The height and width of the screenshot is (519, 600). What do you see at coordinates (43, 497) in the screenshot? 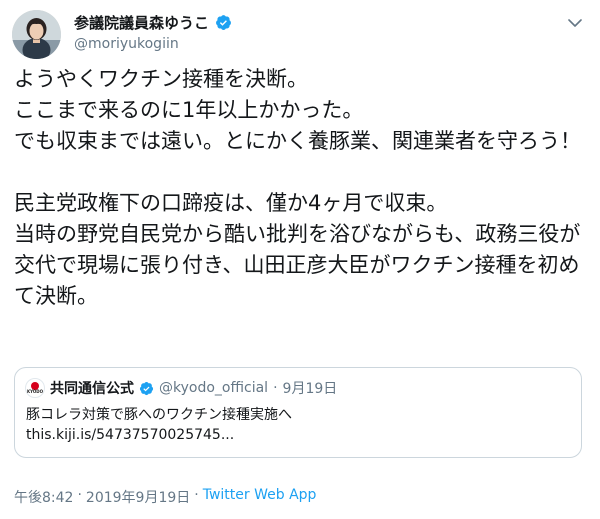
I see `tweet-time: 午後8:42` at bounding box center [43, 497].